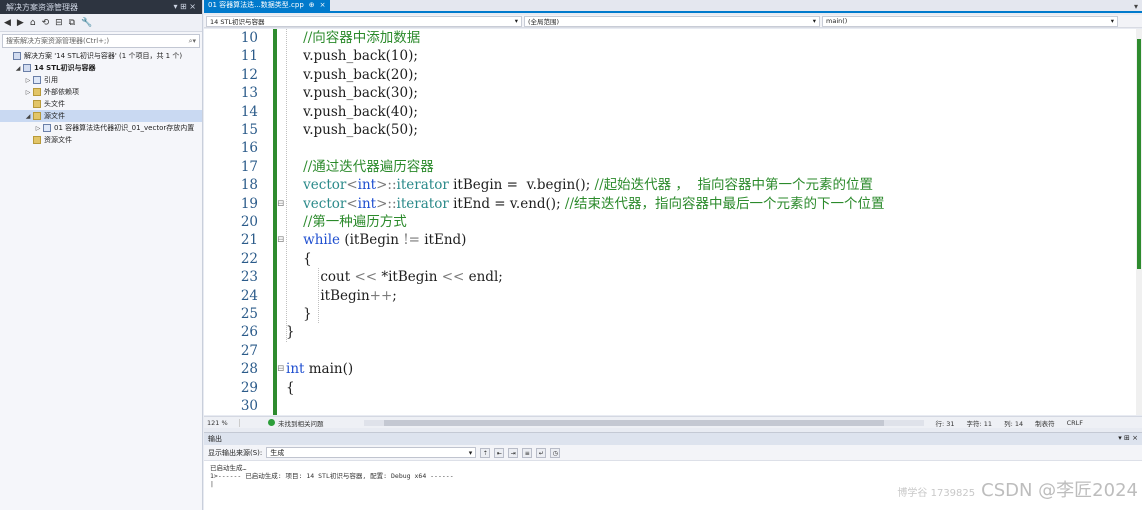 The width and height of the screenshot is (1142, 510). I want to click on code-line: 27, so click(671, 351).